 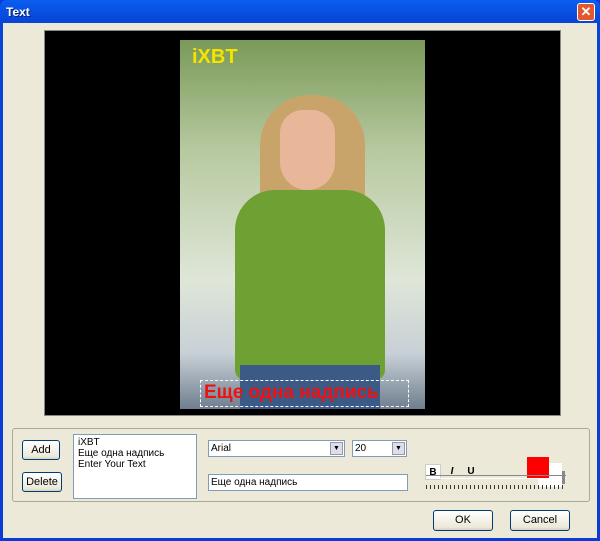 What do you see at coordinates (135, 453) in the screenshot?
I see `list-item: Еще одна надпись` at bounding box center [135, 453].